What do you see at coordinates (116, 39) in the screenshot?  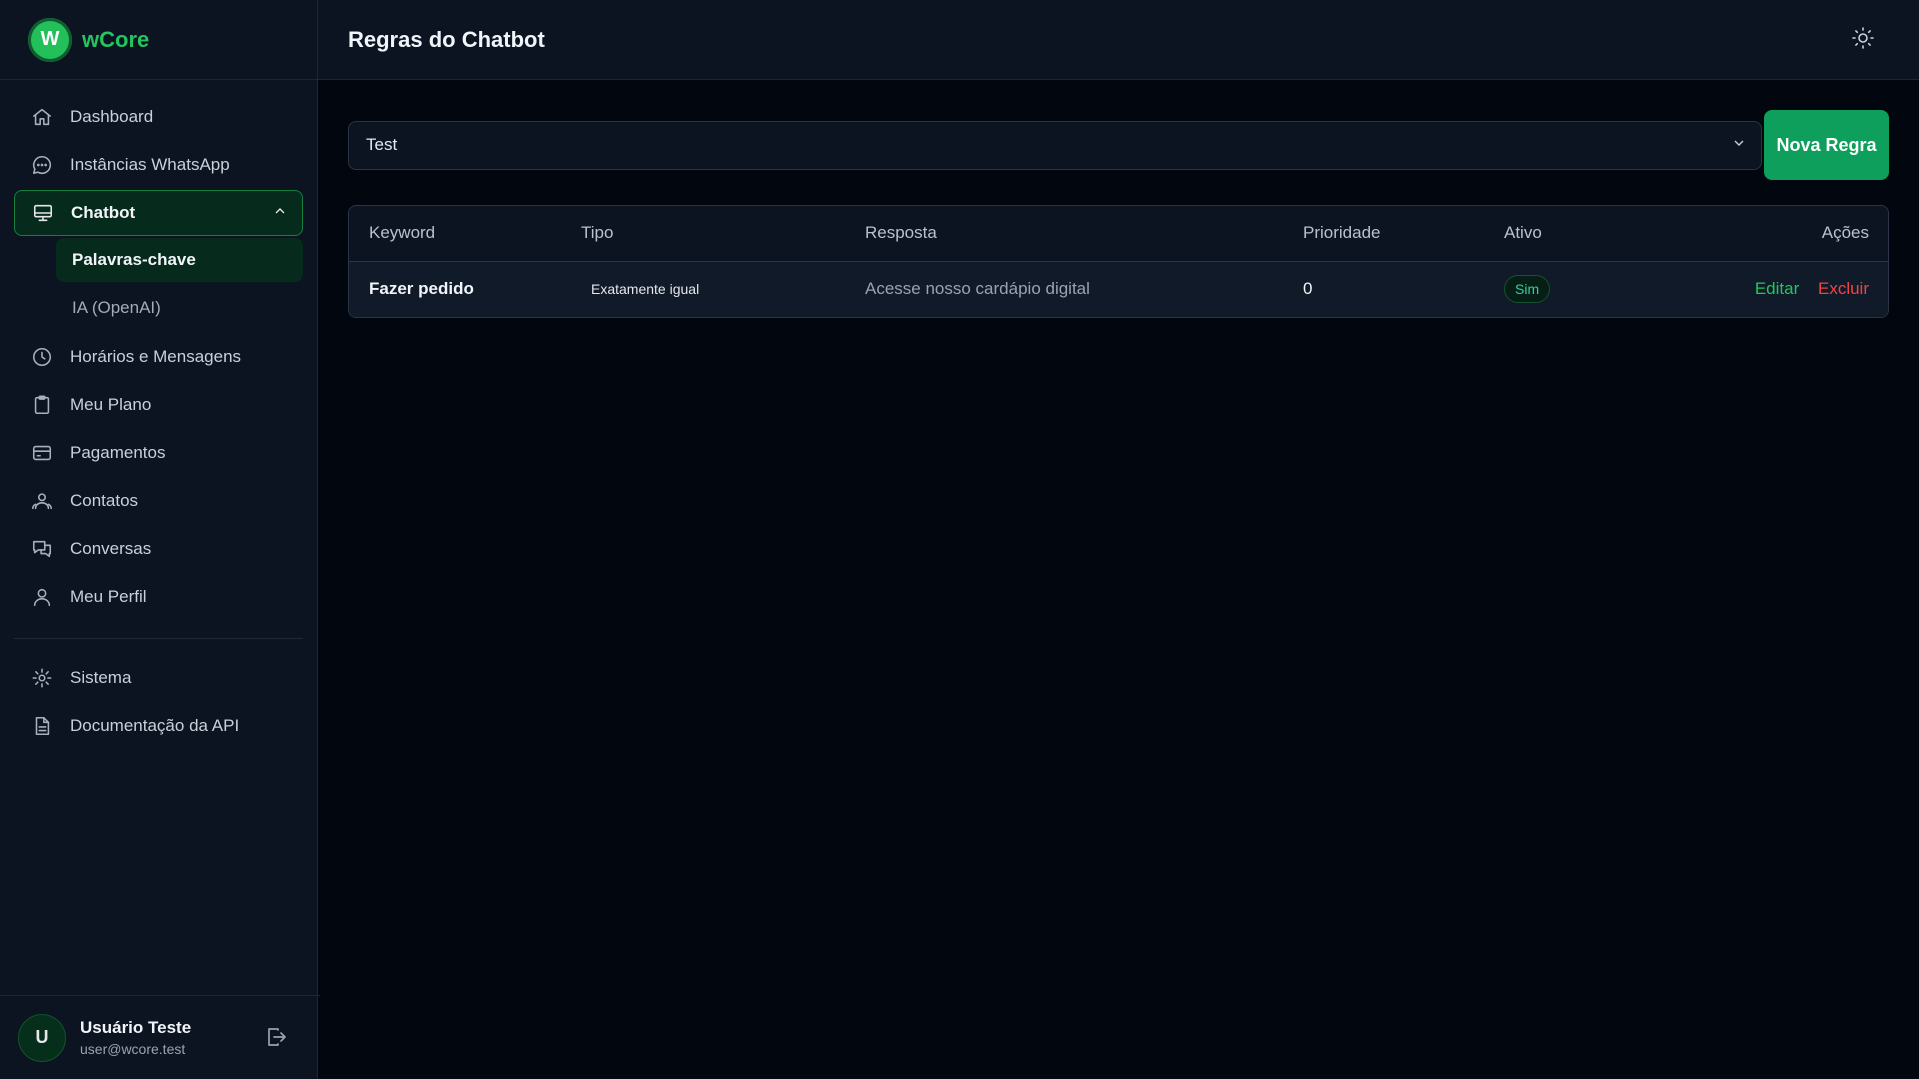 I see `brand-name: wCore` at bounding box center [116, 39].